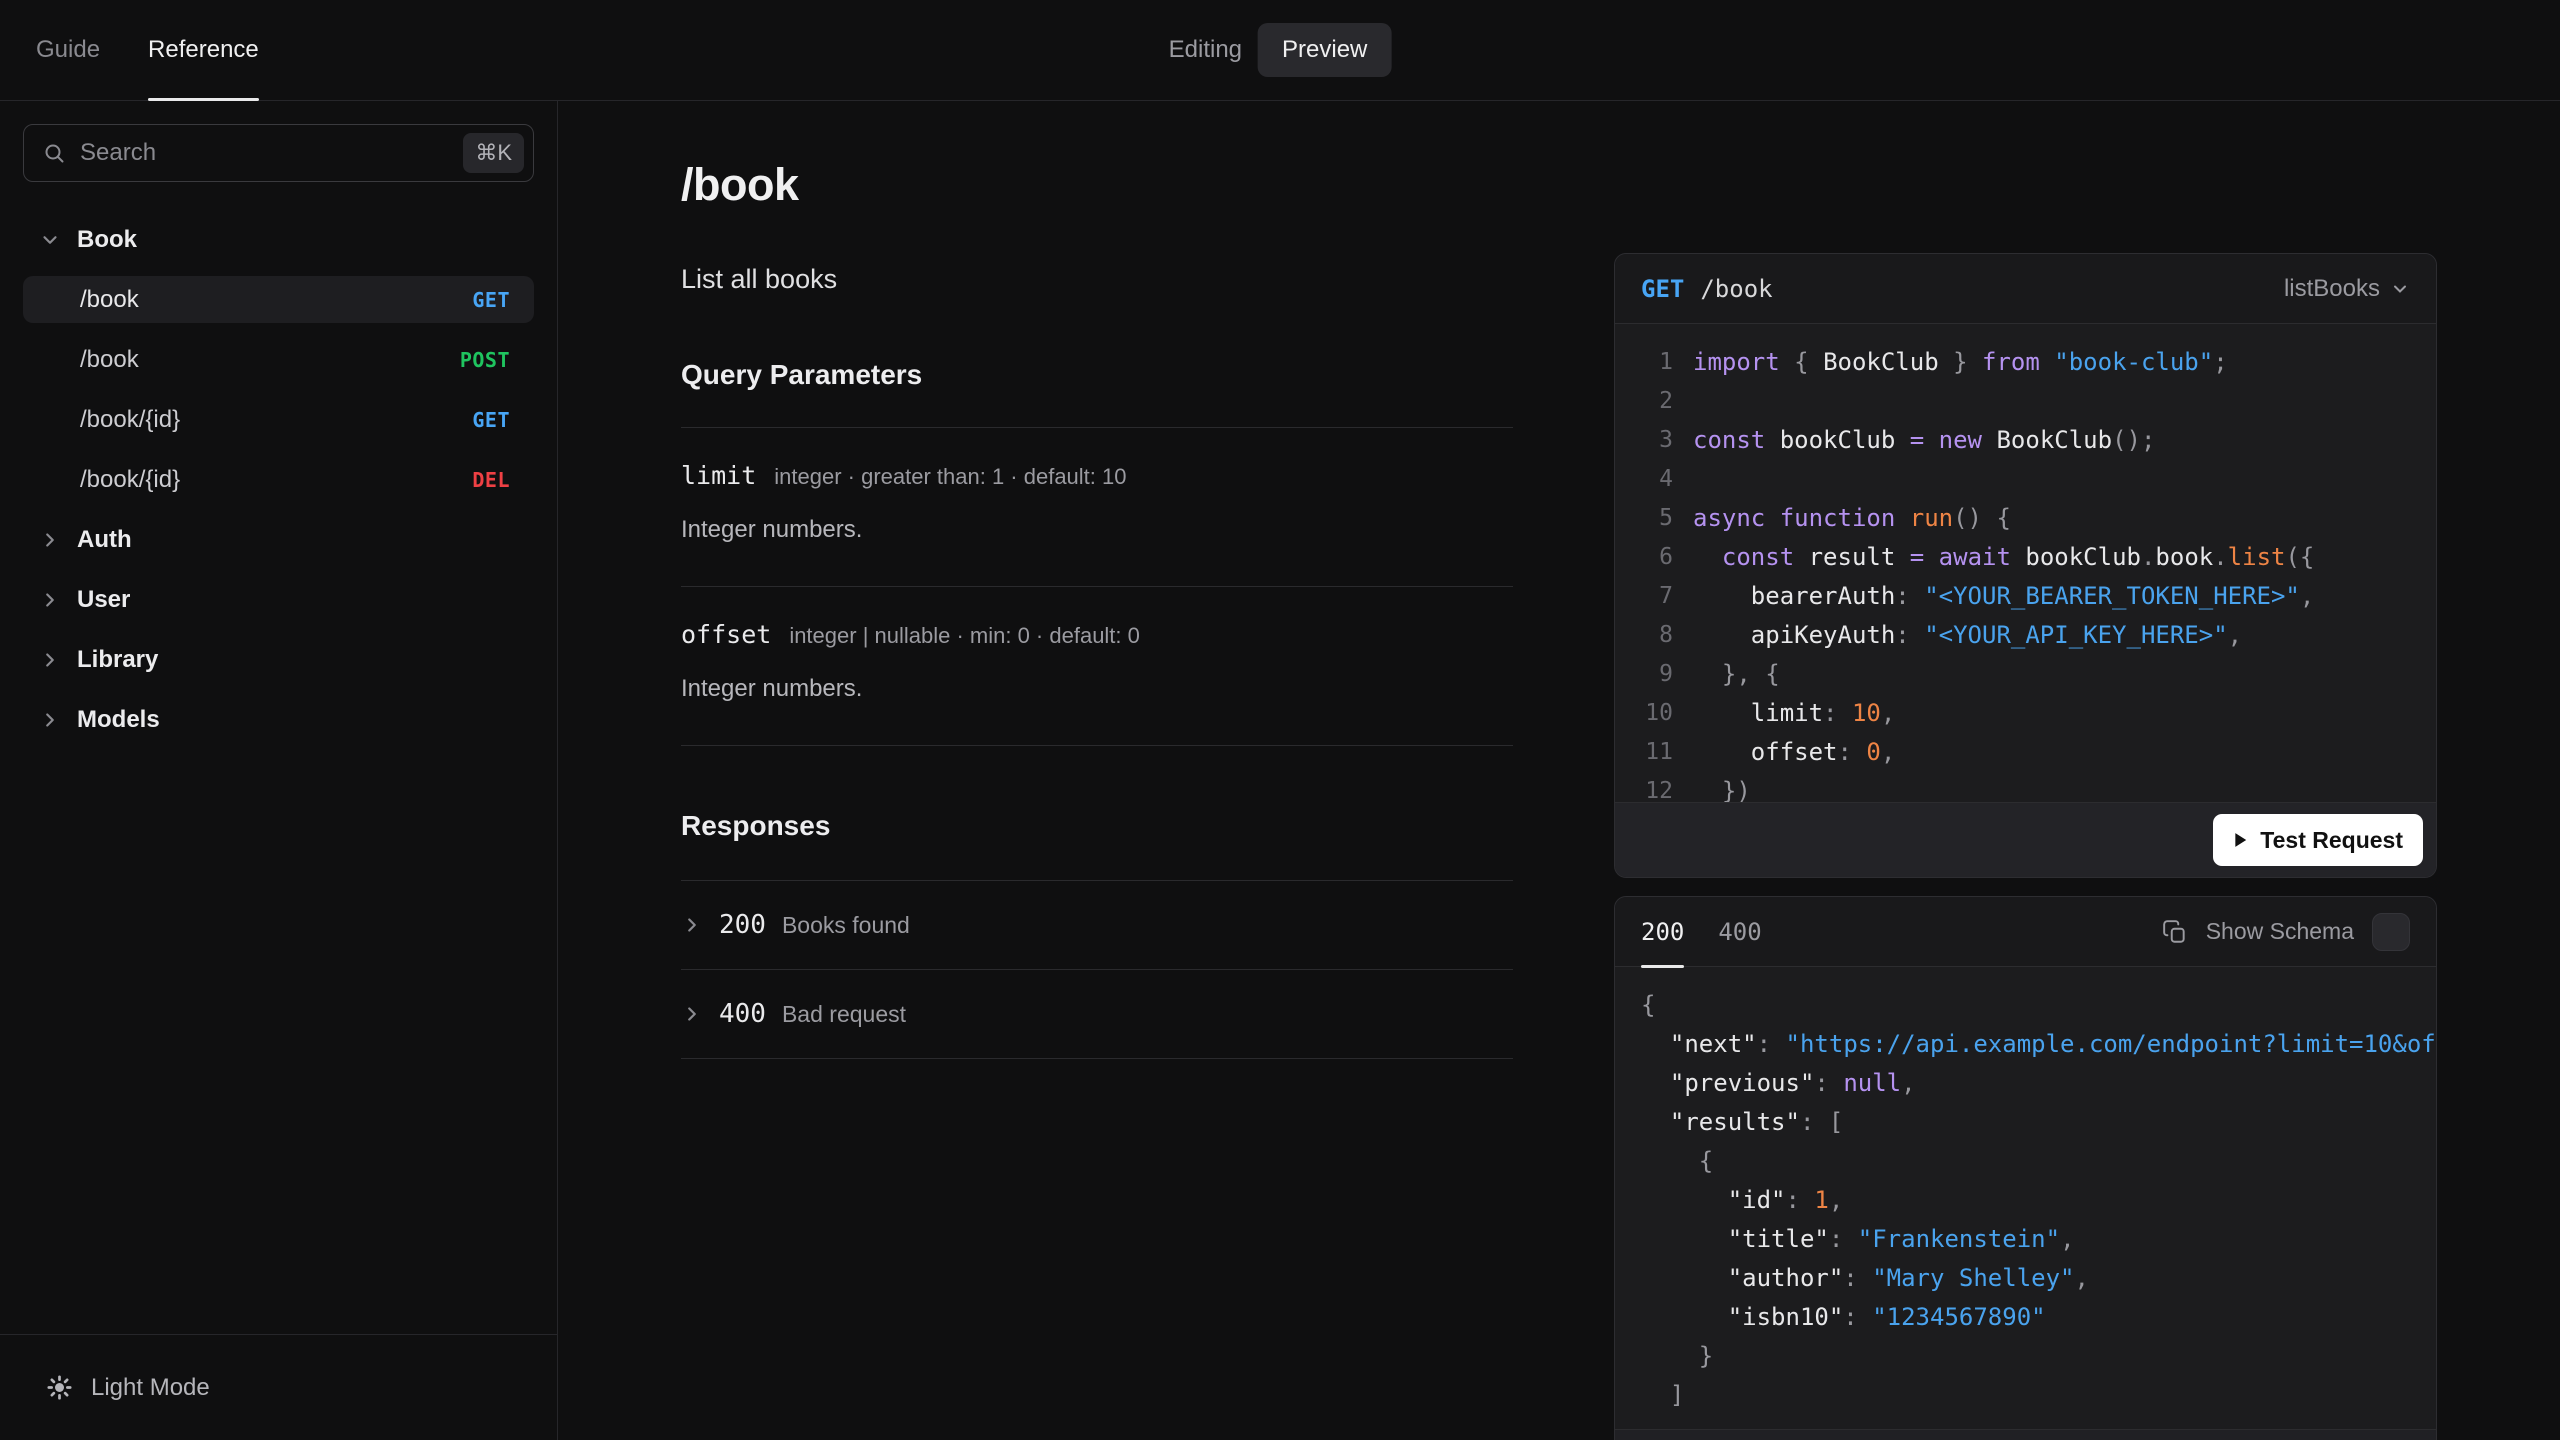 Image resolution: width=2560 pixels, height=1440 pixels. I want to click on method-badge: DEL, so click(491, 479).